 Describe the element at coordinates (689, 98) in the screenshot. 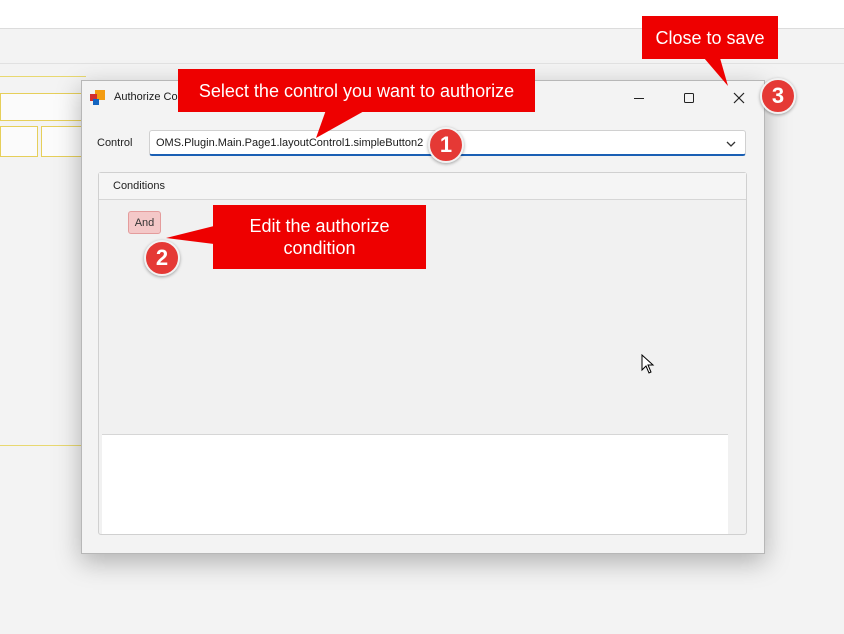

I see `maximize-icon` at that location.